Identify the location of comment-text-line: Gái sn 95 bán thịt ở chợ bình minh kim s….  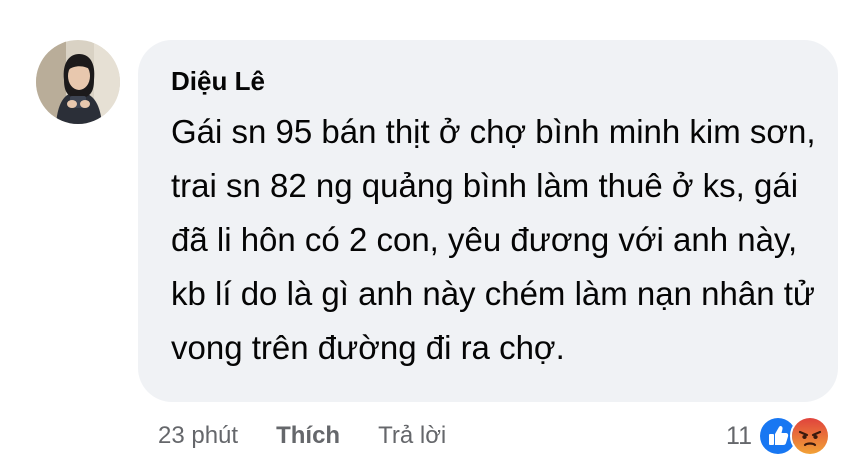
(493, 131).